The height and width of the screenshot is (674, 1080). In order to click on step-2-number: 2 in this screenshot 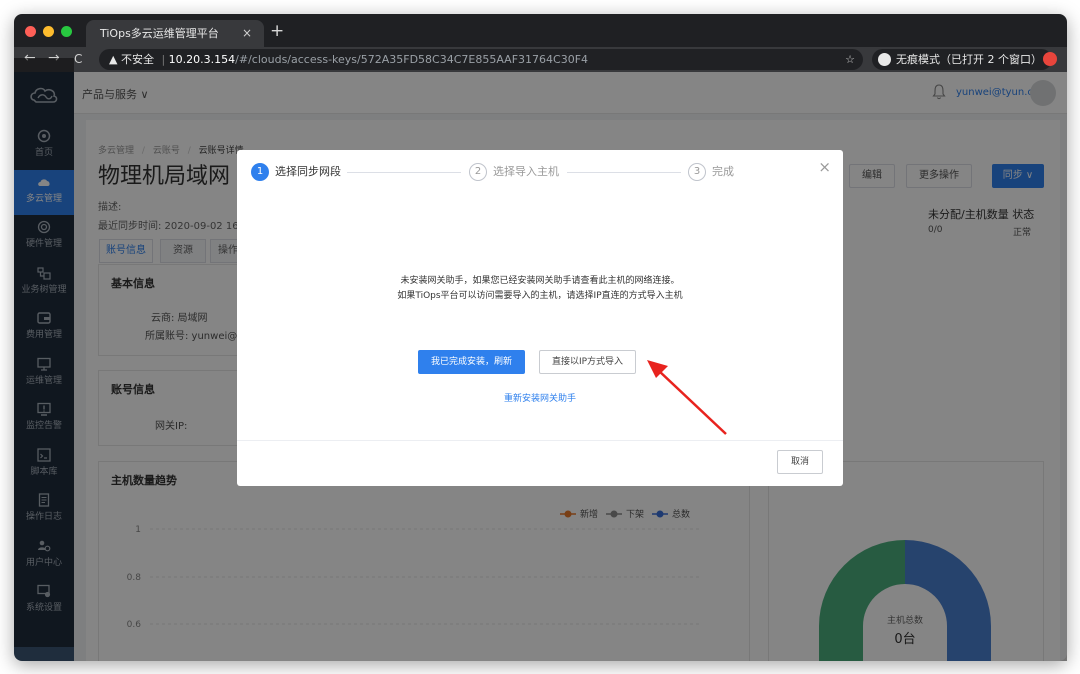, I will do `click(478, 172)`.